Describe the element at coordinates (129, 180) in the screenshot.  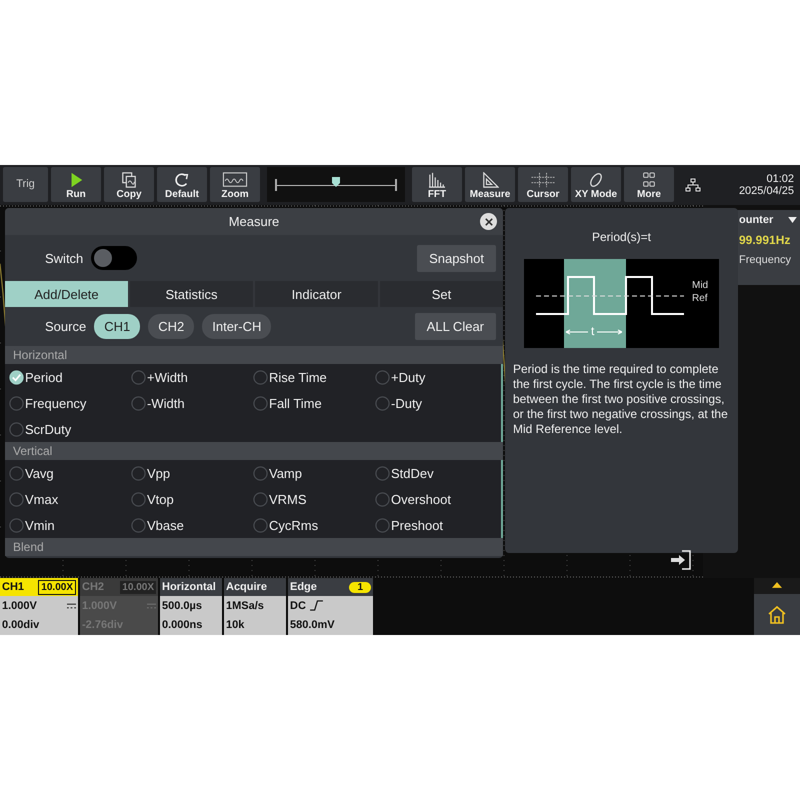
I see `copy-icon` at that location.